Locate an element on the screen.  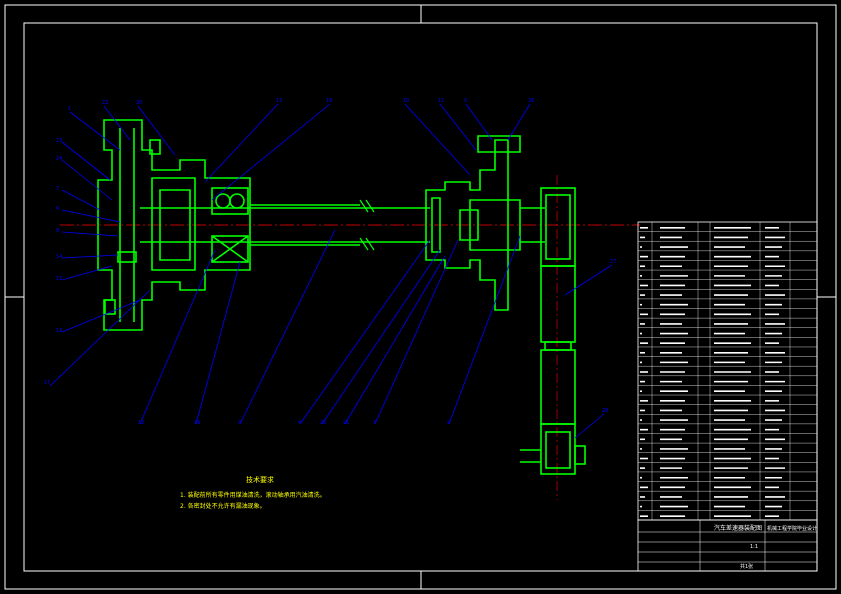
lower-shaft is located at coordinates (530, 456).